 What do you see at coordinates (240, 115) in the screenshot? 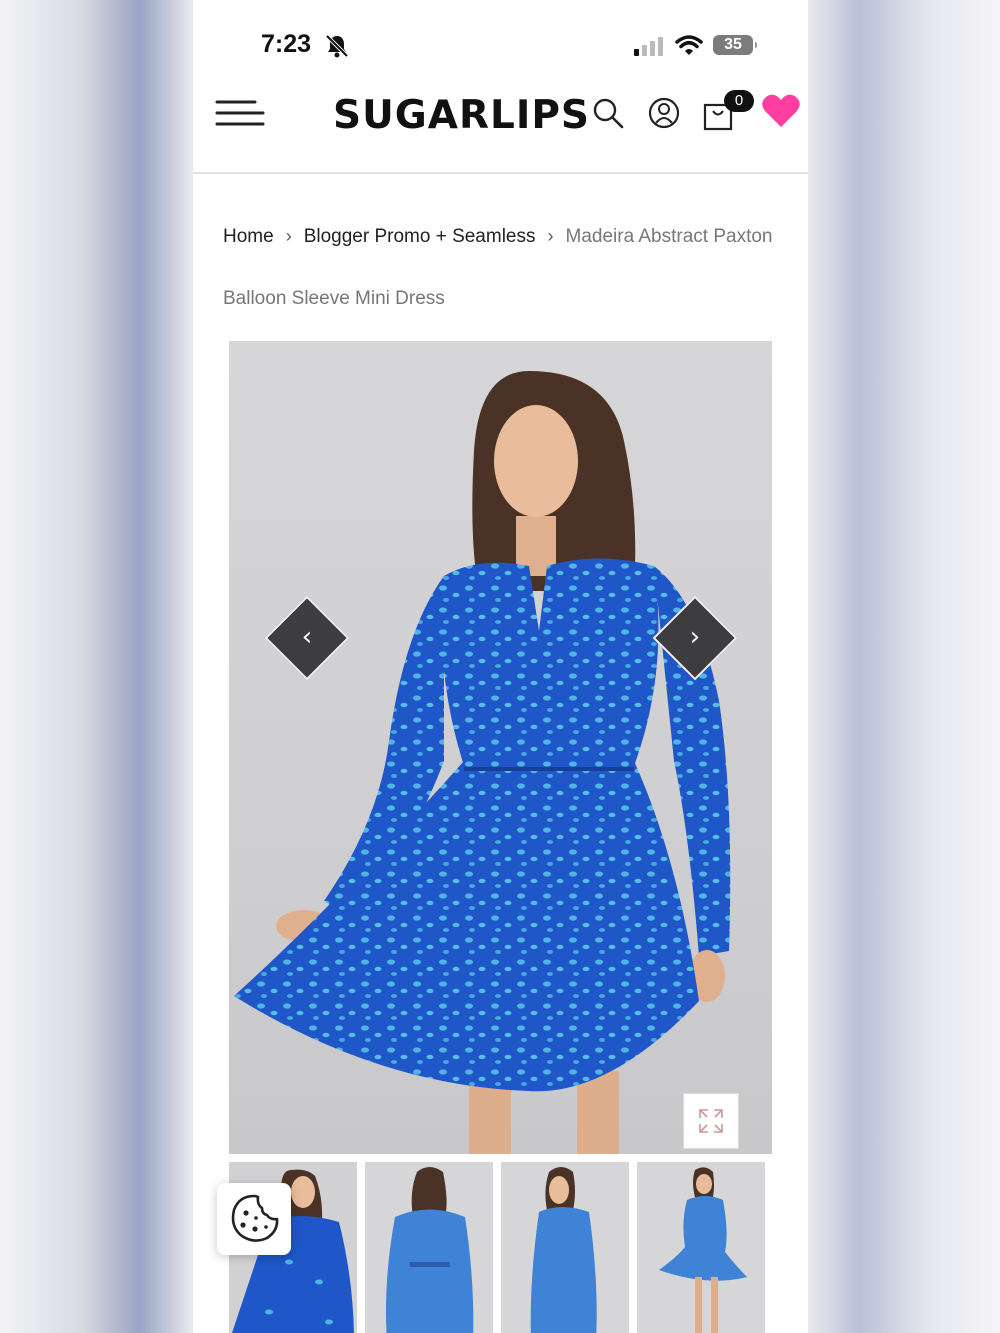
I see `menu-icon` at bounding box center [240, 115].